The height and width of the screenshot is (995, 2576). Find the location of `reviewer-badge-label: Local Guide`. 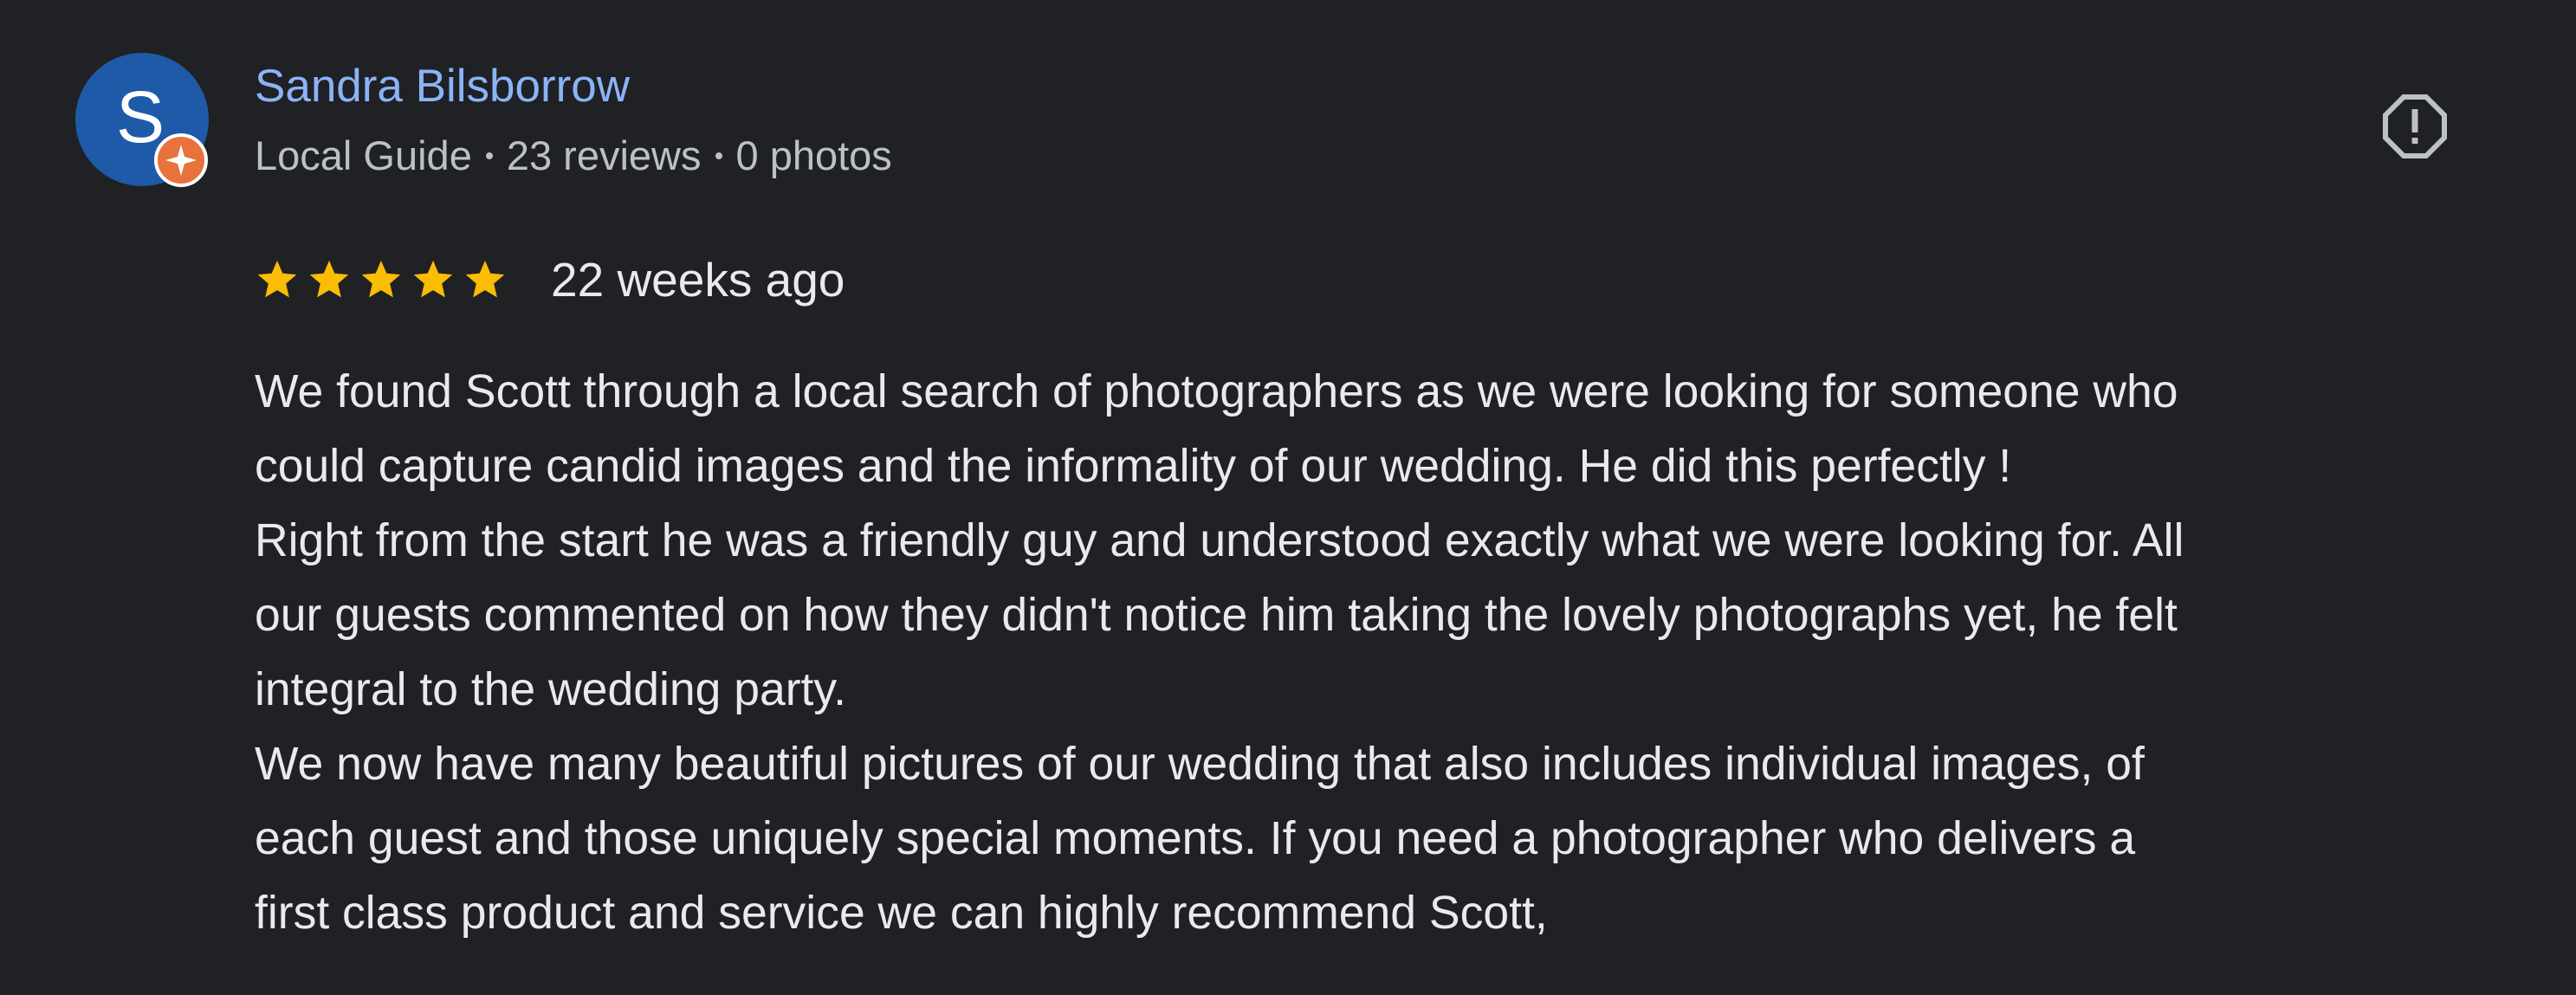

reviewer-badge-label: Local Guide is located at coordinates (363, 155).